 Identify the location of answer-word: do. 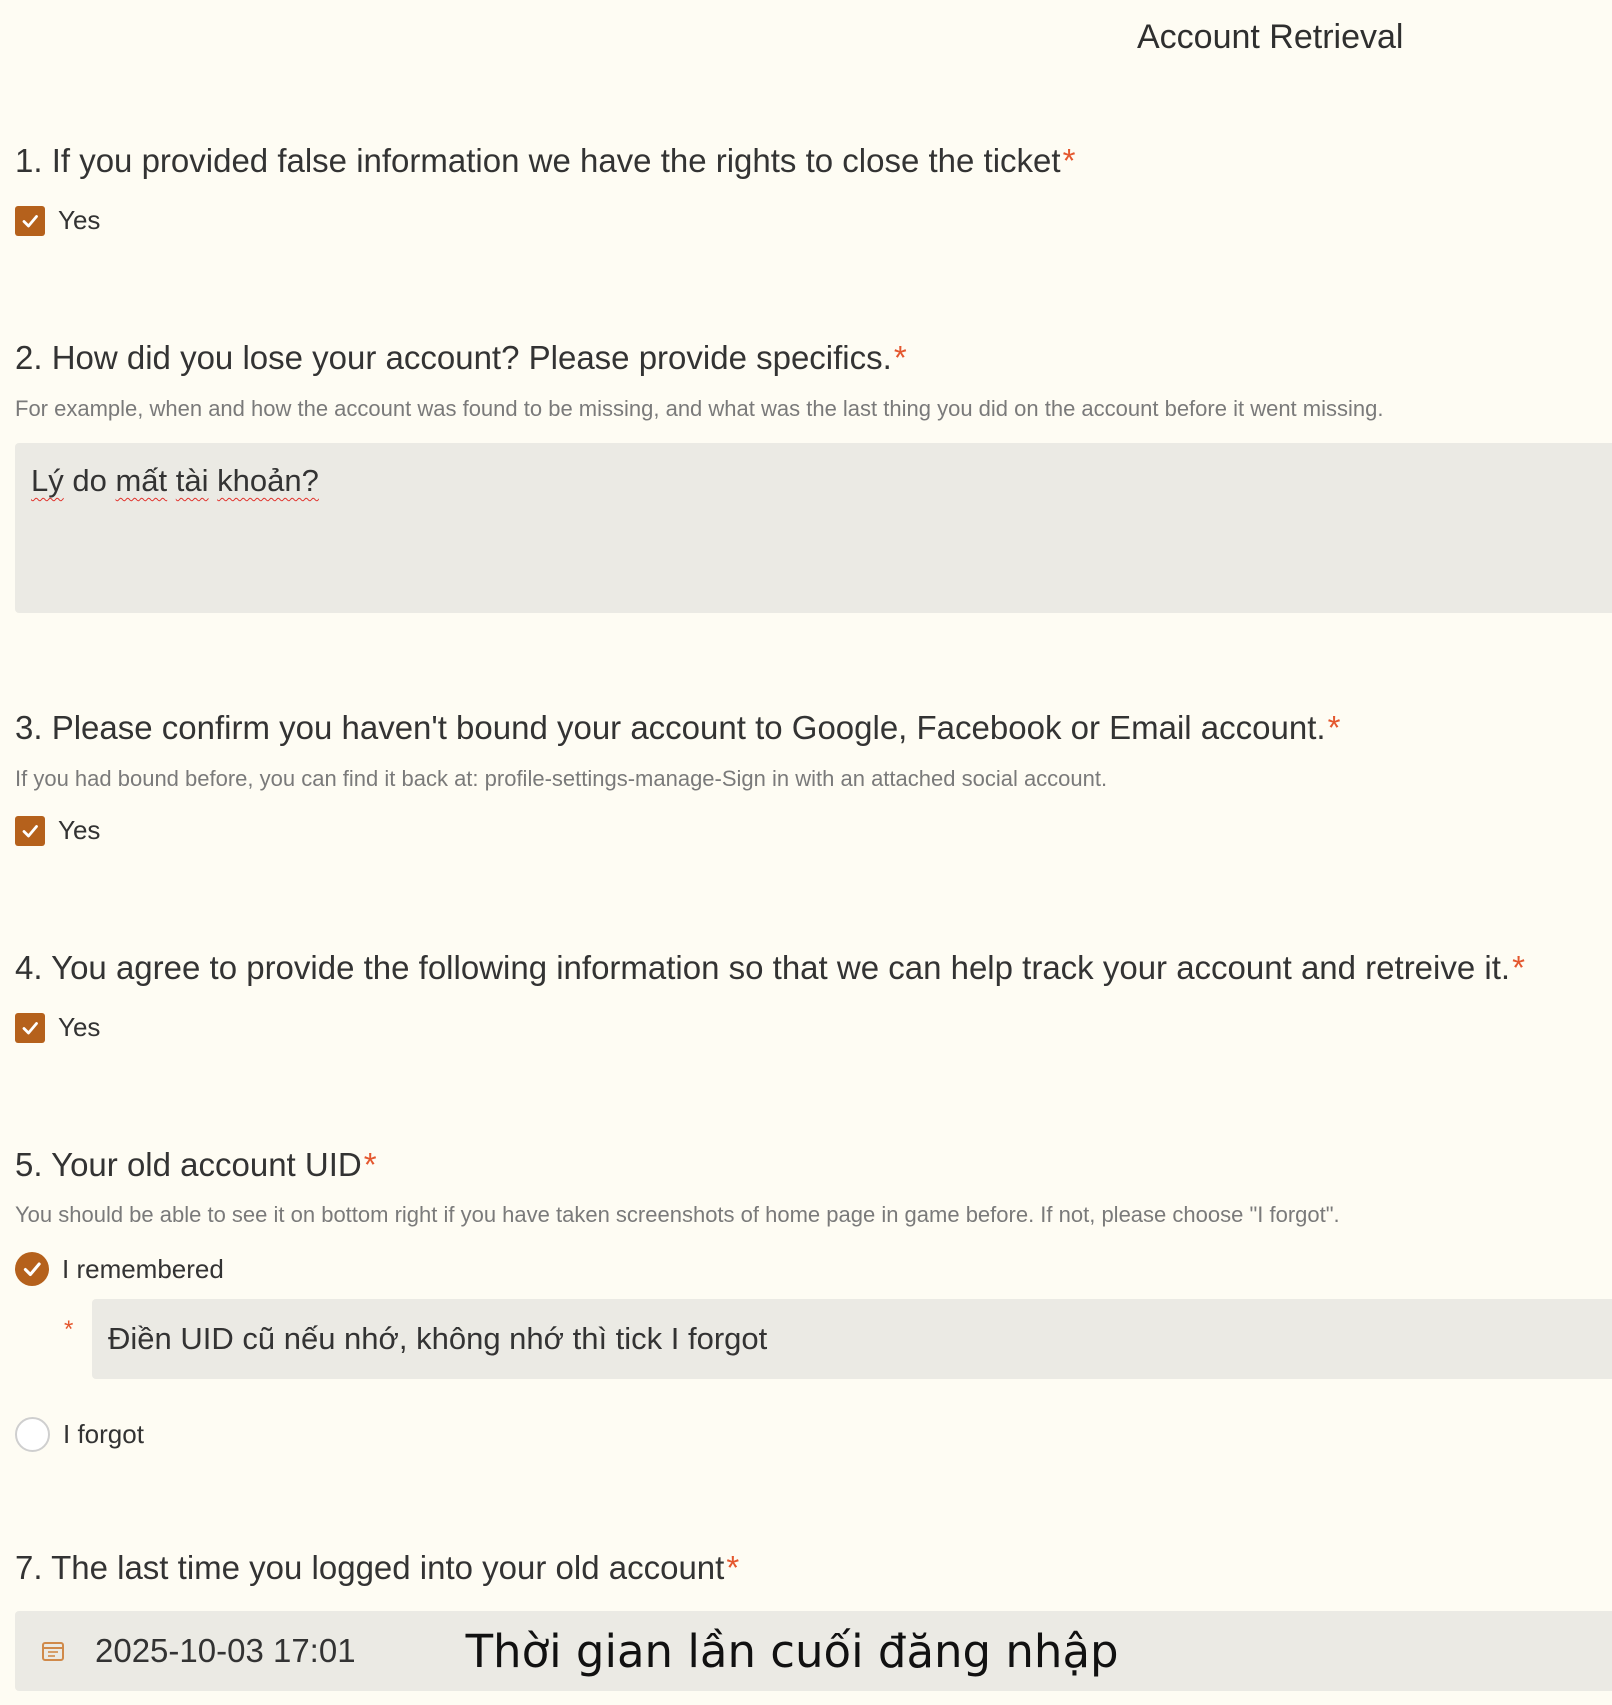
(89, 480).